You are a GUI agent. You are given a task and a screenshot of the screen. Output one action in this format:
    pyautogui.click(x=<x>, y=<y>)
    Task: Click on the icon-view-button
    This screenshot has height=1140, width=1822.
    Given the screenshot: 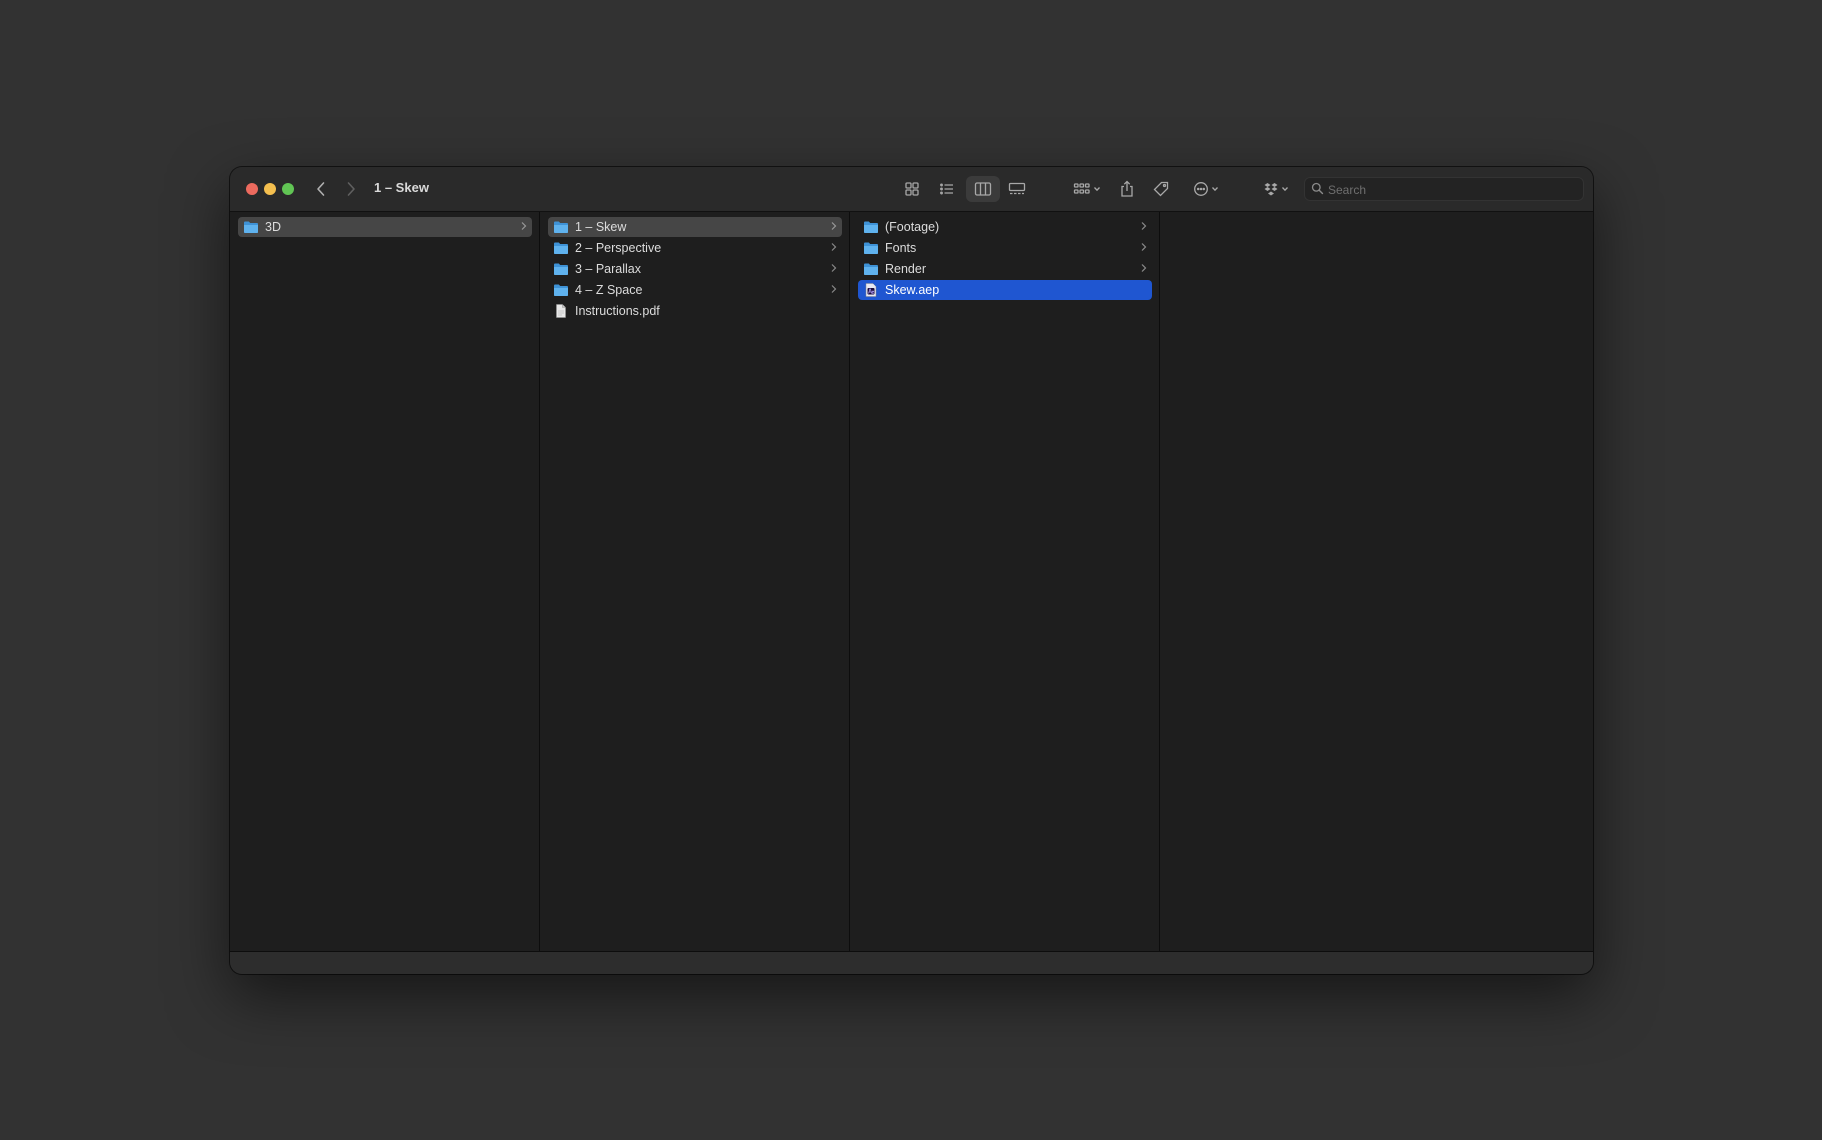 What is the action you would take?
    pyautogui.click(x=912, y=189)
    